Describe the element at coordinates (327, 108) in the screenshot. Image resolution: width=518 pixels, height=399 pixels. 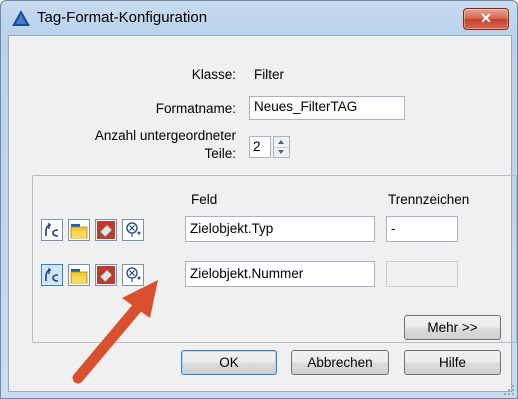
I see `formatname-input: Neues_FilterTAG` at that location.